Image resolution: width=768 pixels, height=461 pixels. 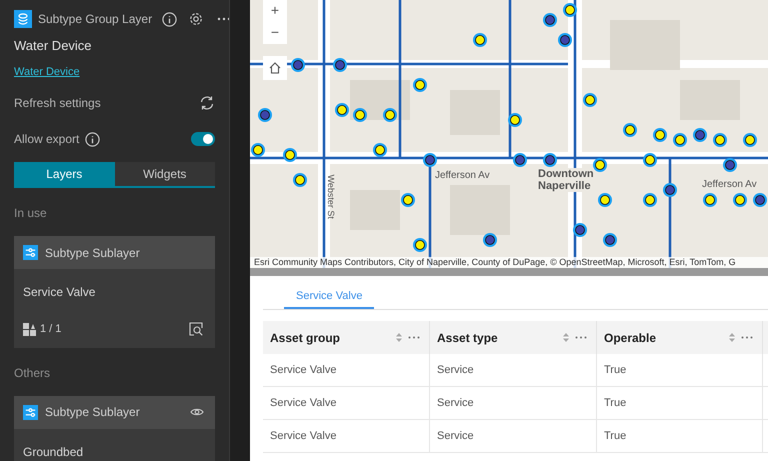 I want to click on home-button, so click(x=275, y=68).